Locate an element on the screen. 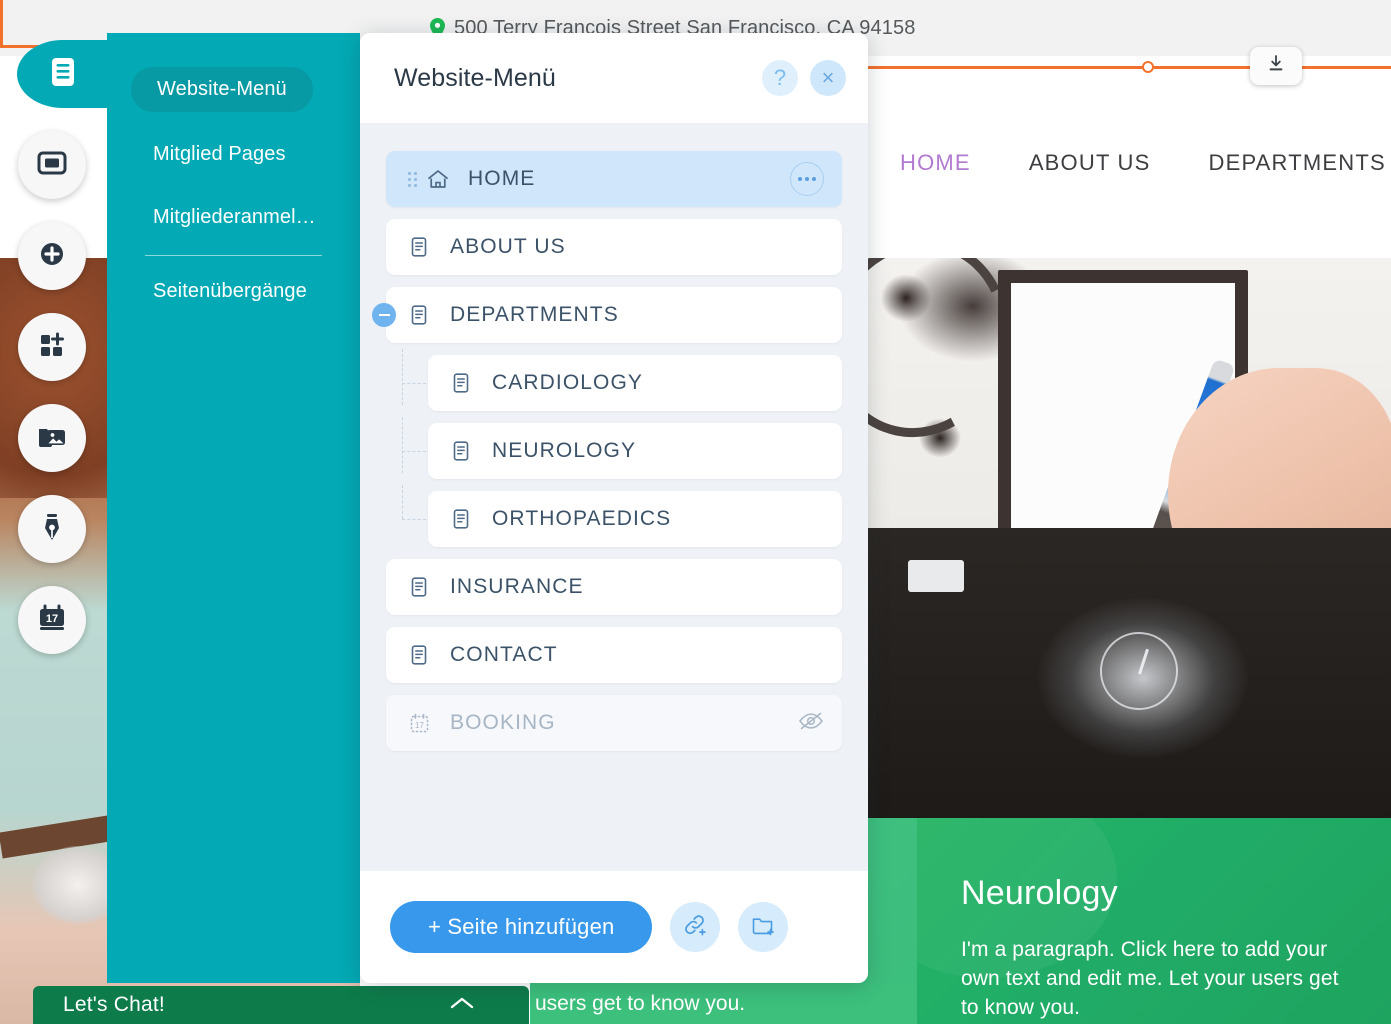  page-row-departments: DEPARTMENTS is located at coordinates (614, 315).